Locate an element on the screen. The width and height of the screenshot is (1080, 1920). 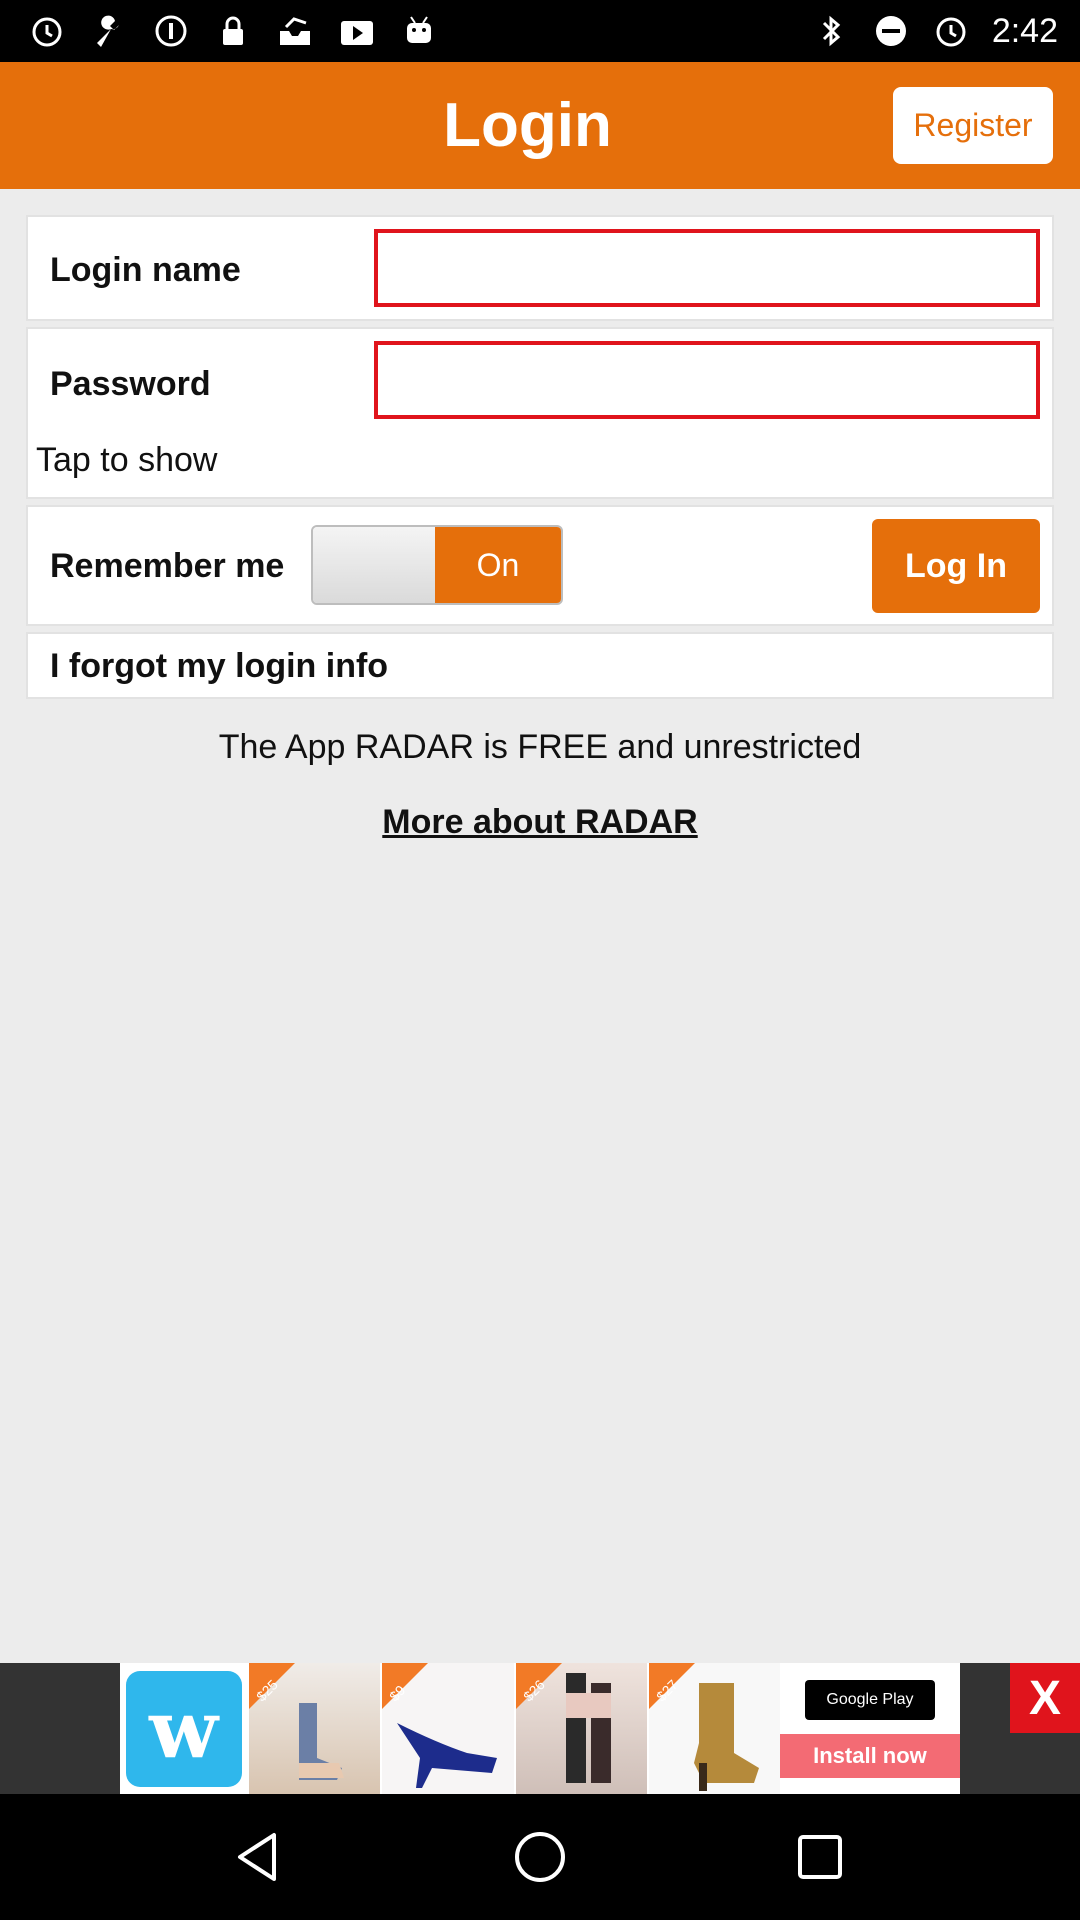
play-icon is located at coordinates (357, 31).